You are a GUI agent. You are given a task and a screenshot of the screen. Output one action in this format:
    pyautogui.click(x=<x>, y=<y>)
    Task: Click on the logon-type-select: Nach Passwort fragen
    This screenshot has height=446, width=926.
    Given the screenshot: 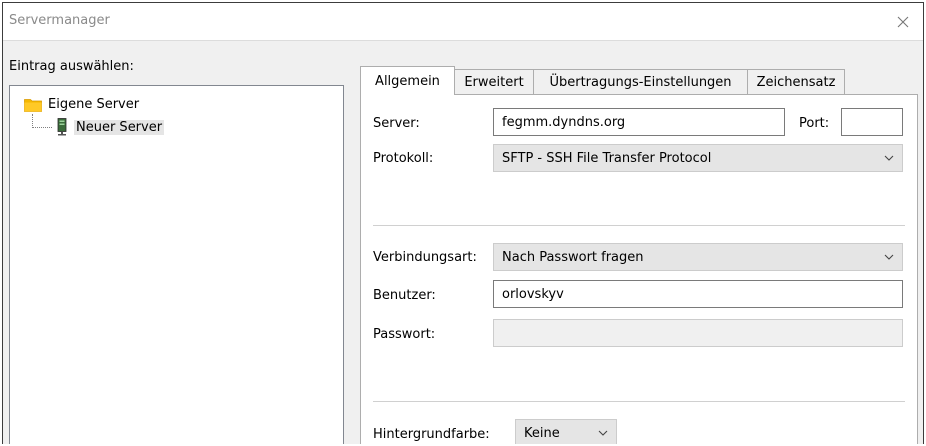 What is the action you would take?
    pyautogui.click(x=698, y=257)
    